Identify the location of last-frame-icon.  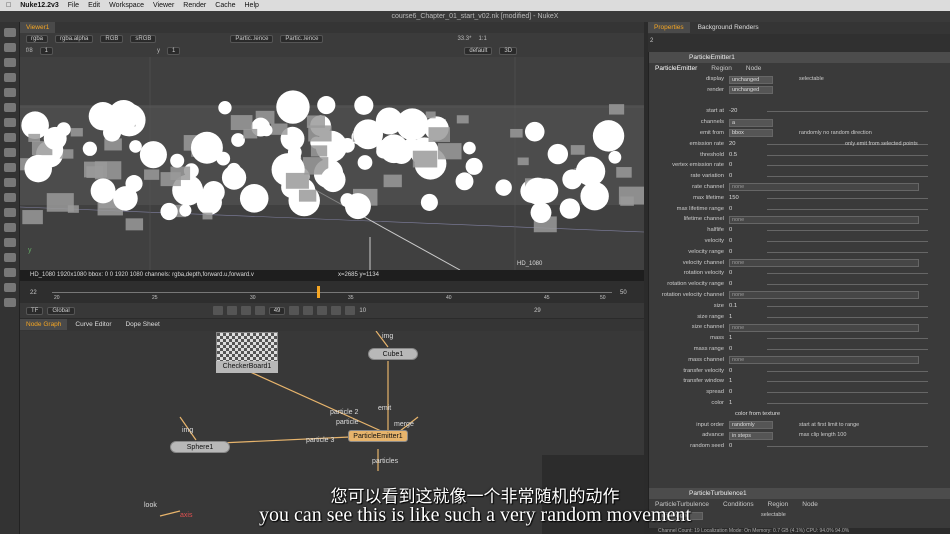
(350, 310).